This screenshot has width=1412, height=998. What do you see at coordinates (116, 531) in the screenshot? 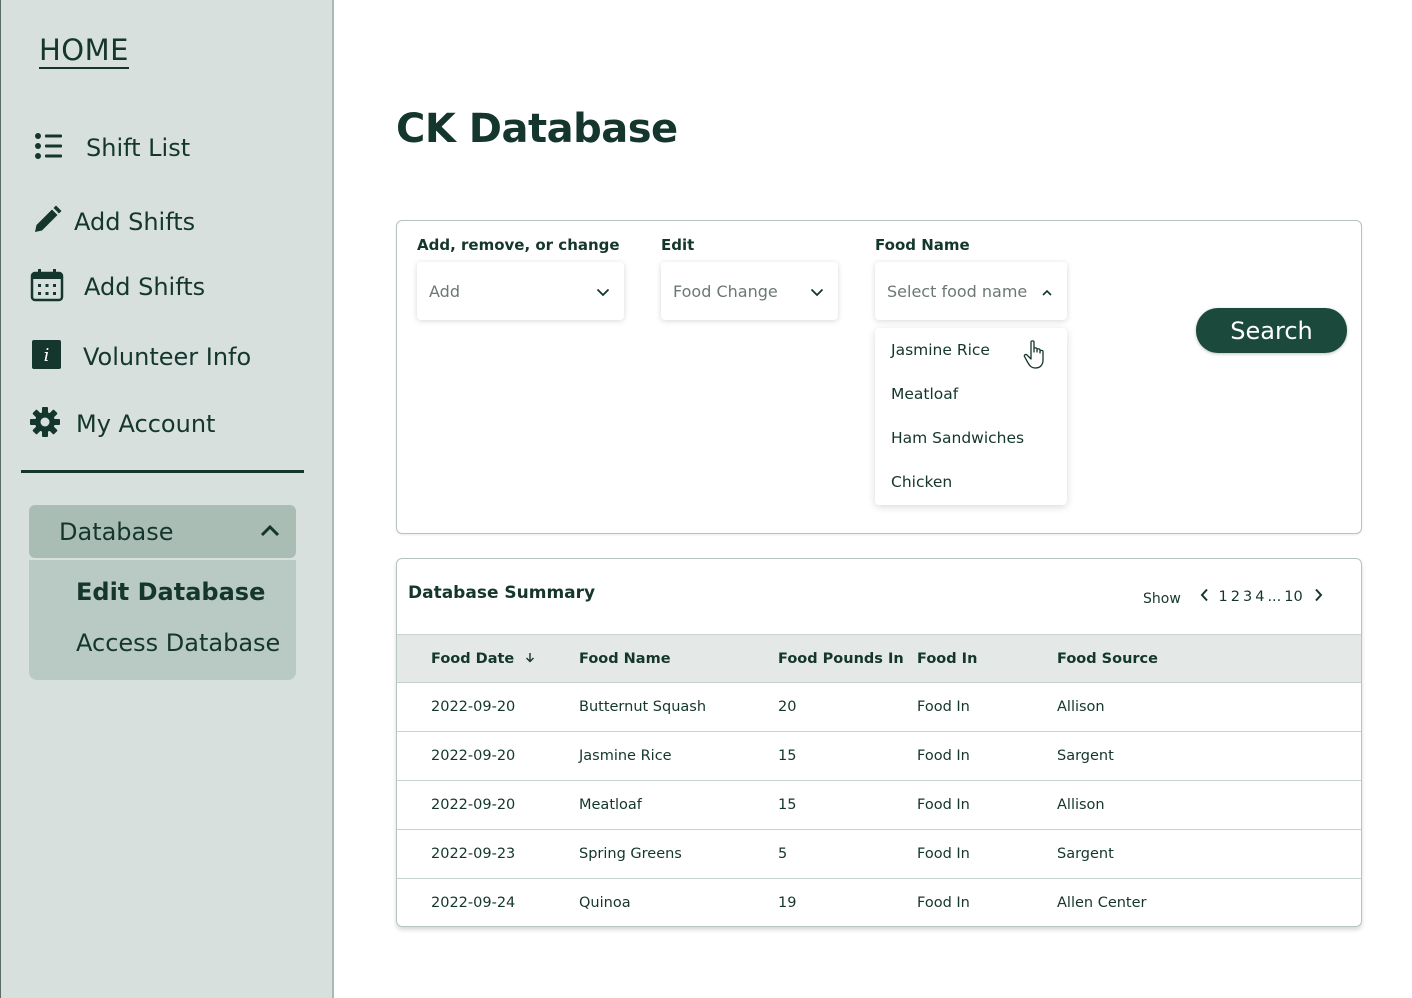
I see `database-menu-label: Database` at bounding box center [116, 531].